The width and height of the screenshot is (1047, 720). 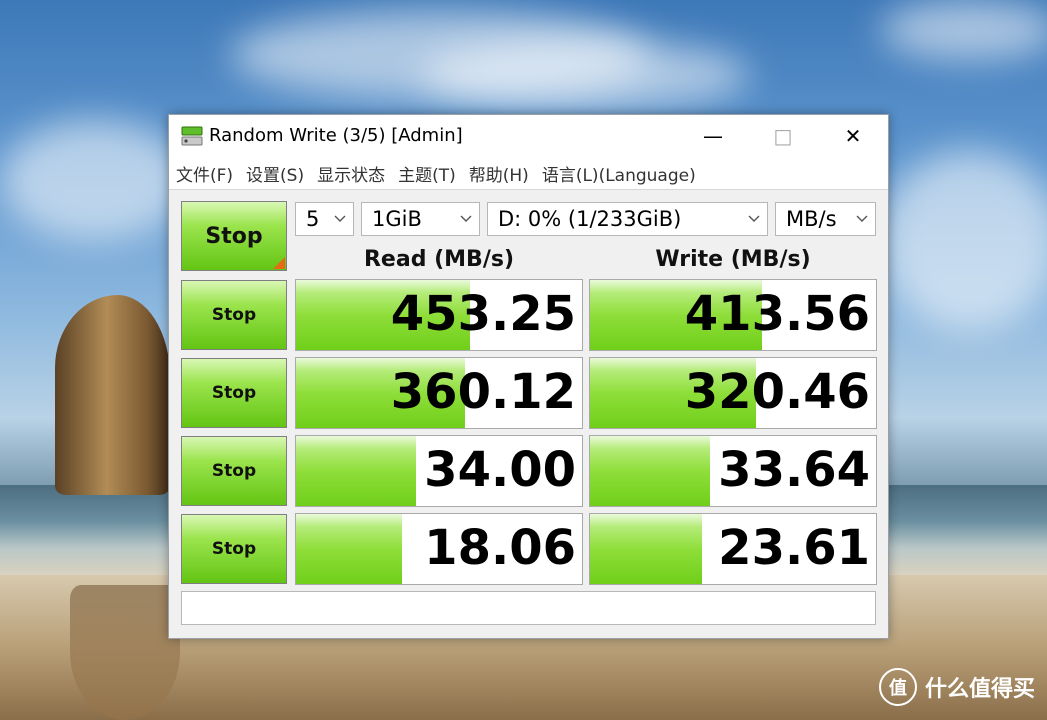 I want to click on test-count-value: 5, so click(x=313, y=219).